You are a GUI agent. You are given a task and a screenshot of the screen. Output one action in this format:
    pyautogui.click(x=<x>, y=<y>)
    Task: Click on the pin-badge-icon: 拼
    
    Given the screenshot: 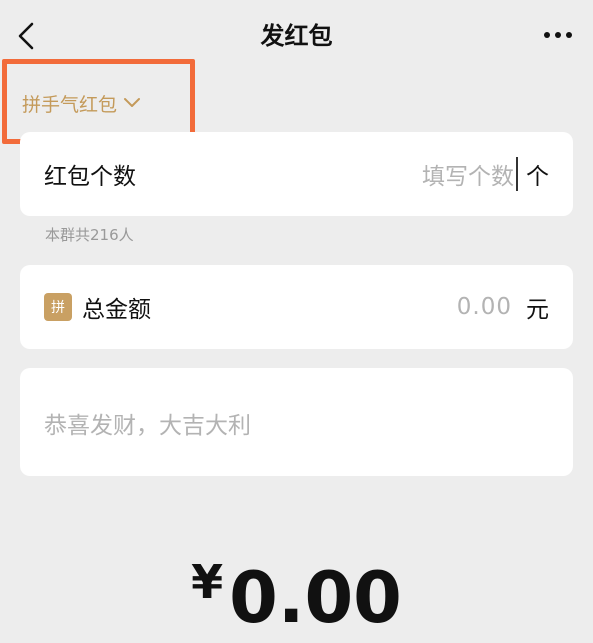 What is the action you would take?
    pyautogui.click(x=58, y=307)
    